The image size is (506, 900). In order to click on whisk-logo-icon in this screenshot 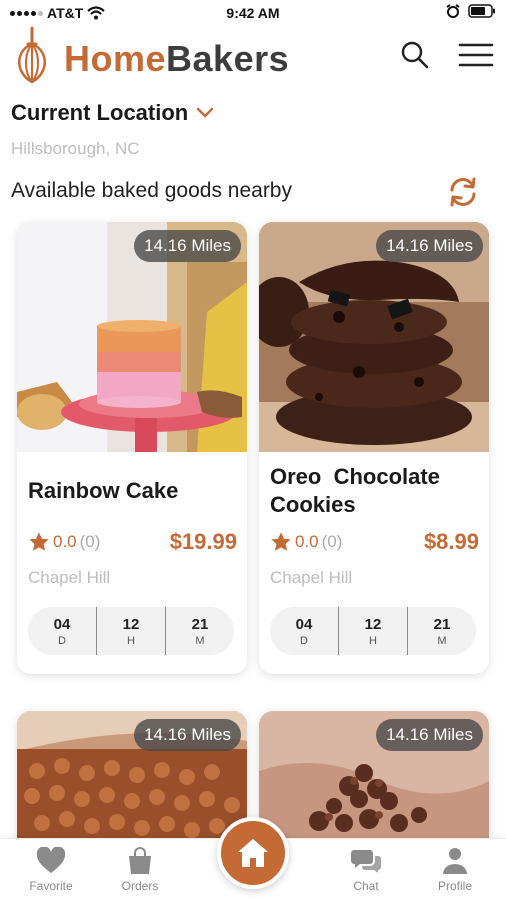, I will do `click(32, 55)`.